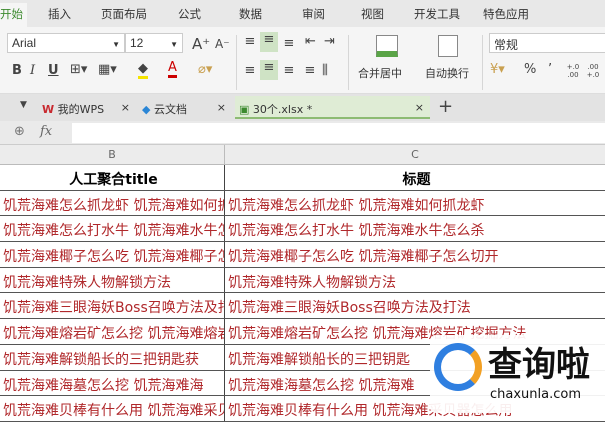 This screenshot has width=605, height=422. What do you see at coordinates (66, 43) in the screenshot?
I see `font-select: Arial ▼` at bounding box center [66, 43].